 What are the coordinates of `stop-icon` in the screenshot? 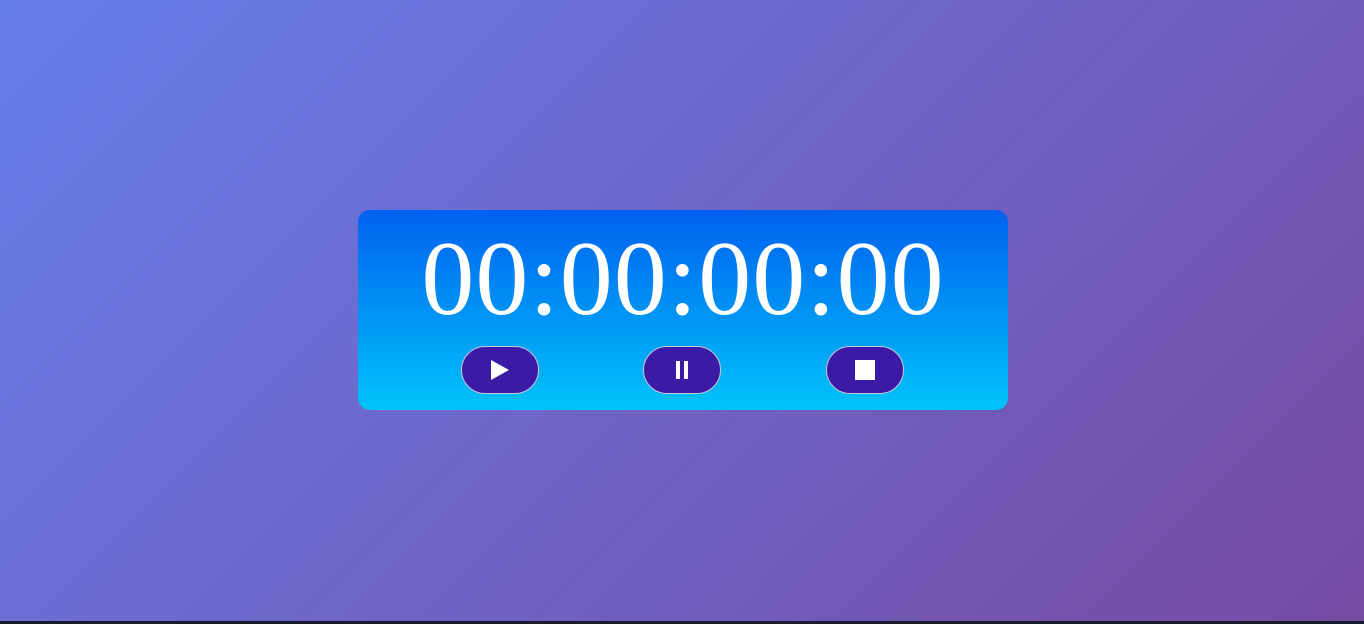 It's located at (865, 370).